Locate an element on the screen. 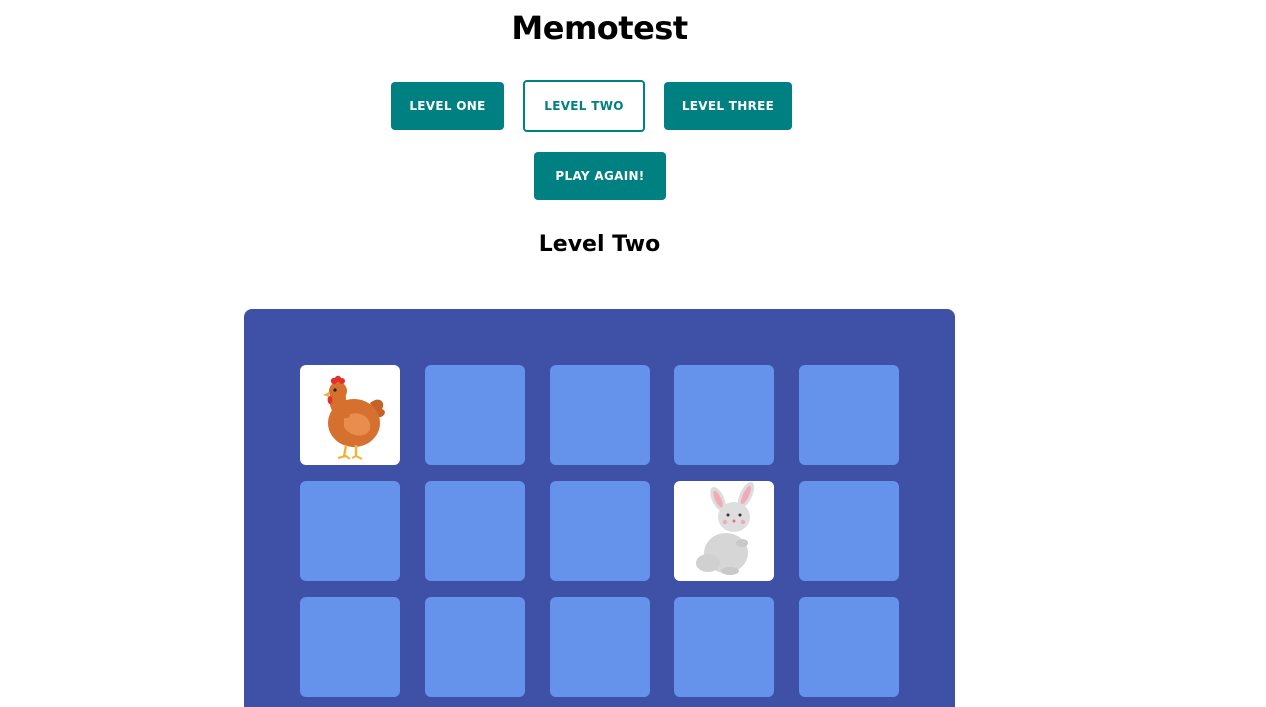  play-again-button: PLAY AGAIN! is located at coordinates (600, 176).